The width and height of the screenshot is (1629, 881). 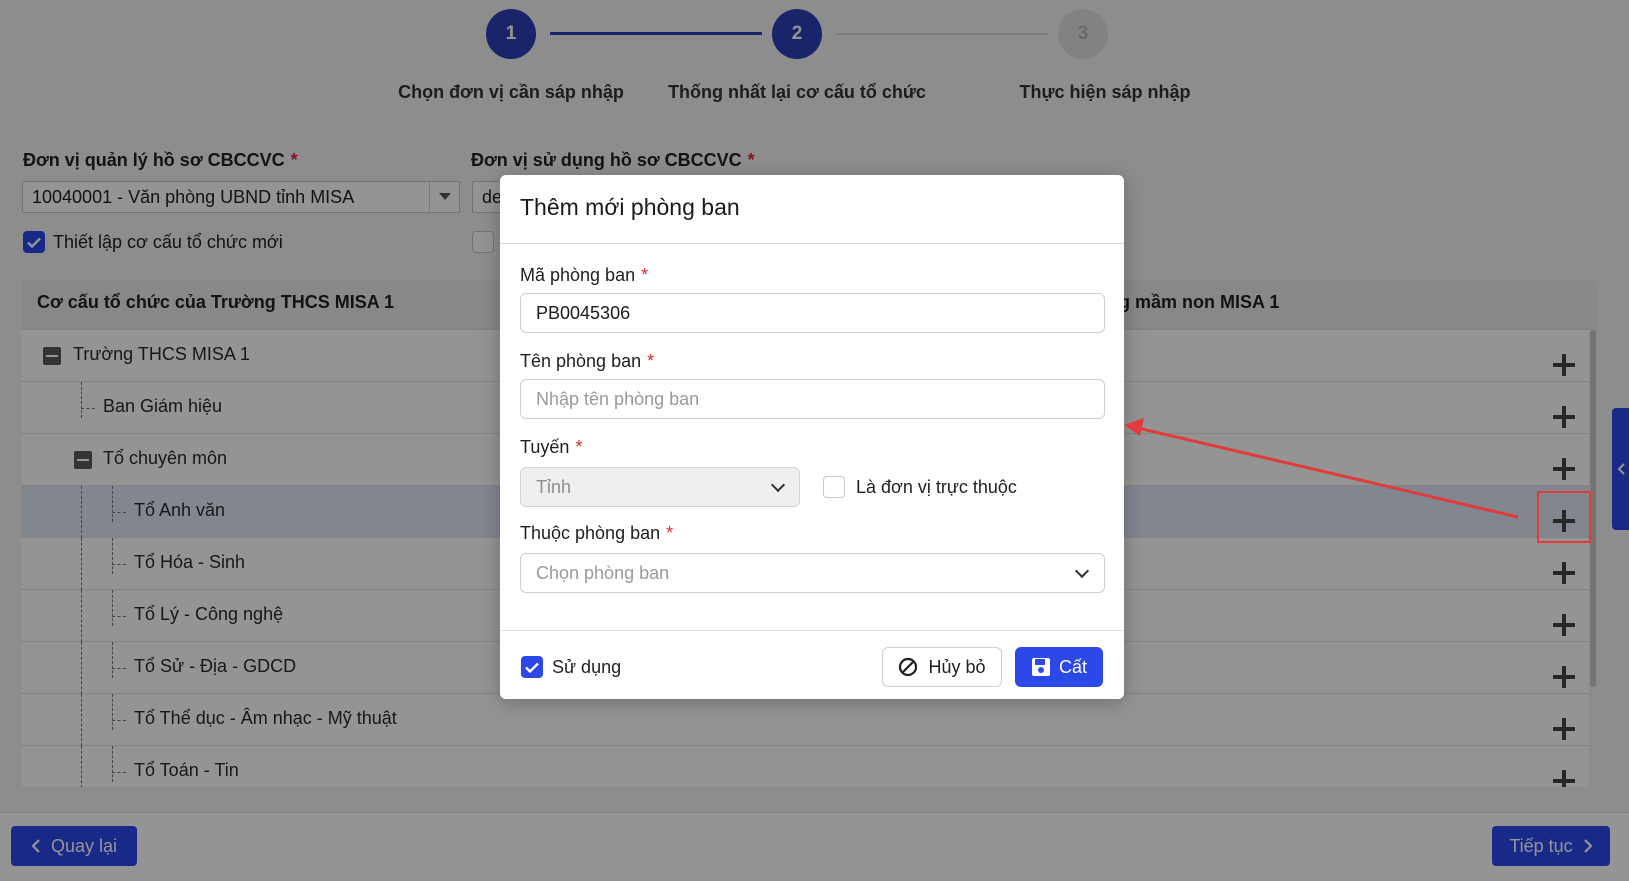 I want to click on department-code-input: PB0045306, so click(x=812, y=313).